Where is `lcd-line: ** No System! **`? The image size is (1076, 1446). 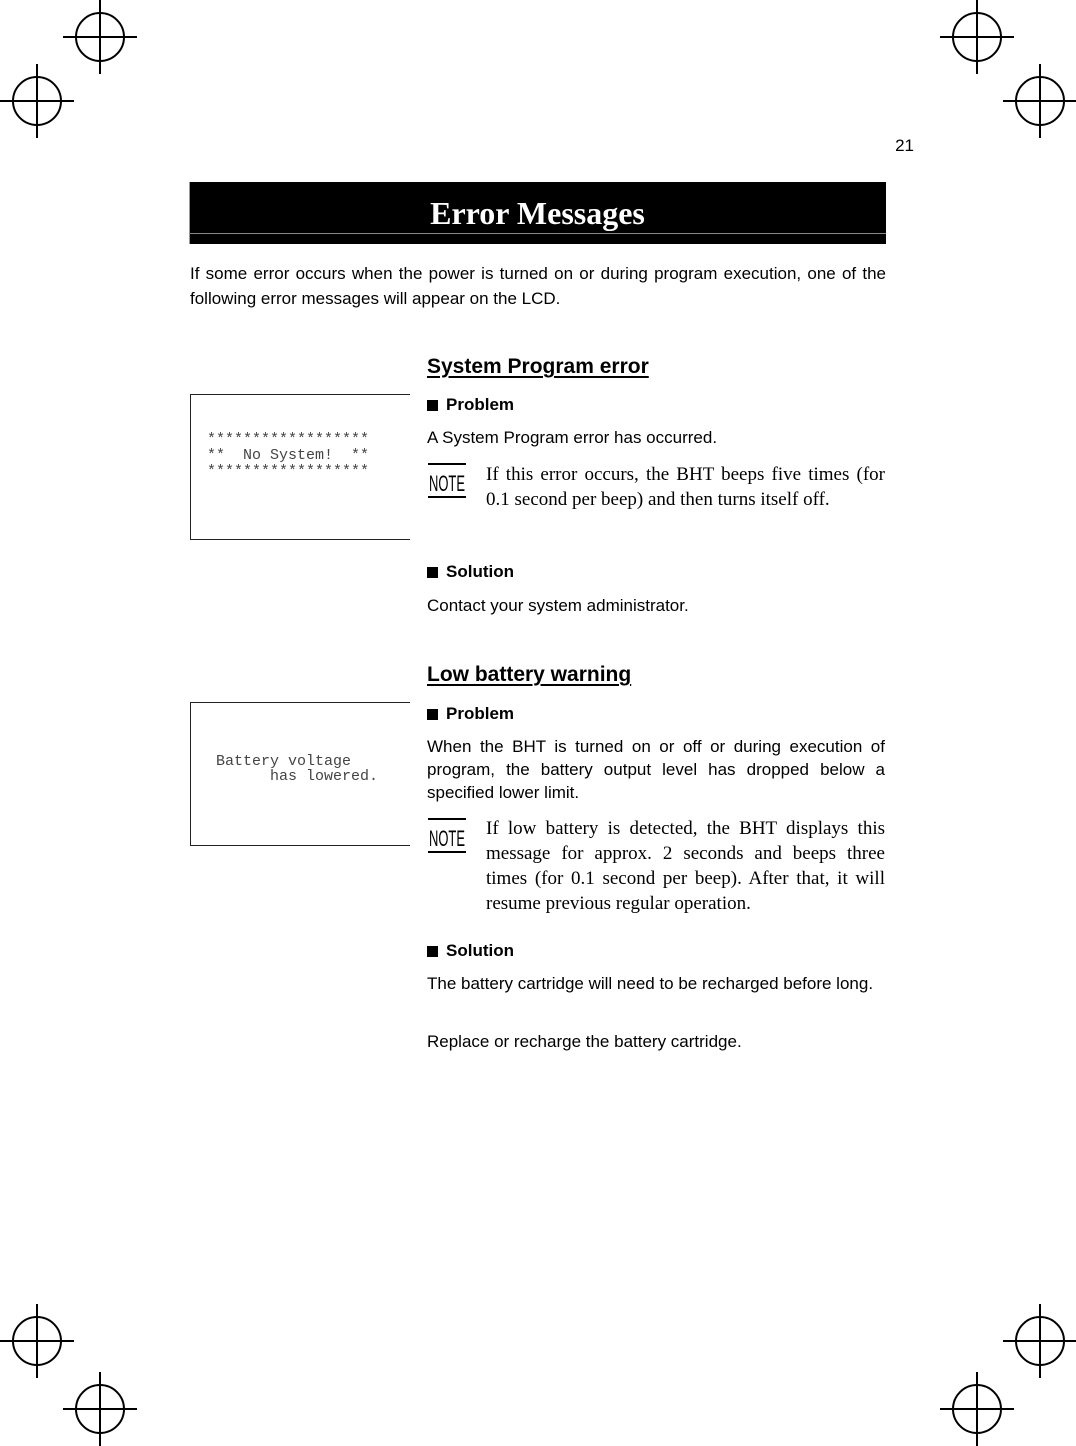
lcd-line: ** No System! ** is located at coordinates (288, 455).